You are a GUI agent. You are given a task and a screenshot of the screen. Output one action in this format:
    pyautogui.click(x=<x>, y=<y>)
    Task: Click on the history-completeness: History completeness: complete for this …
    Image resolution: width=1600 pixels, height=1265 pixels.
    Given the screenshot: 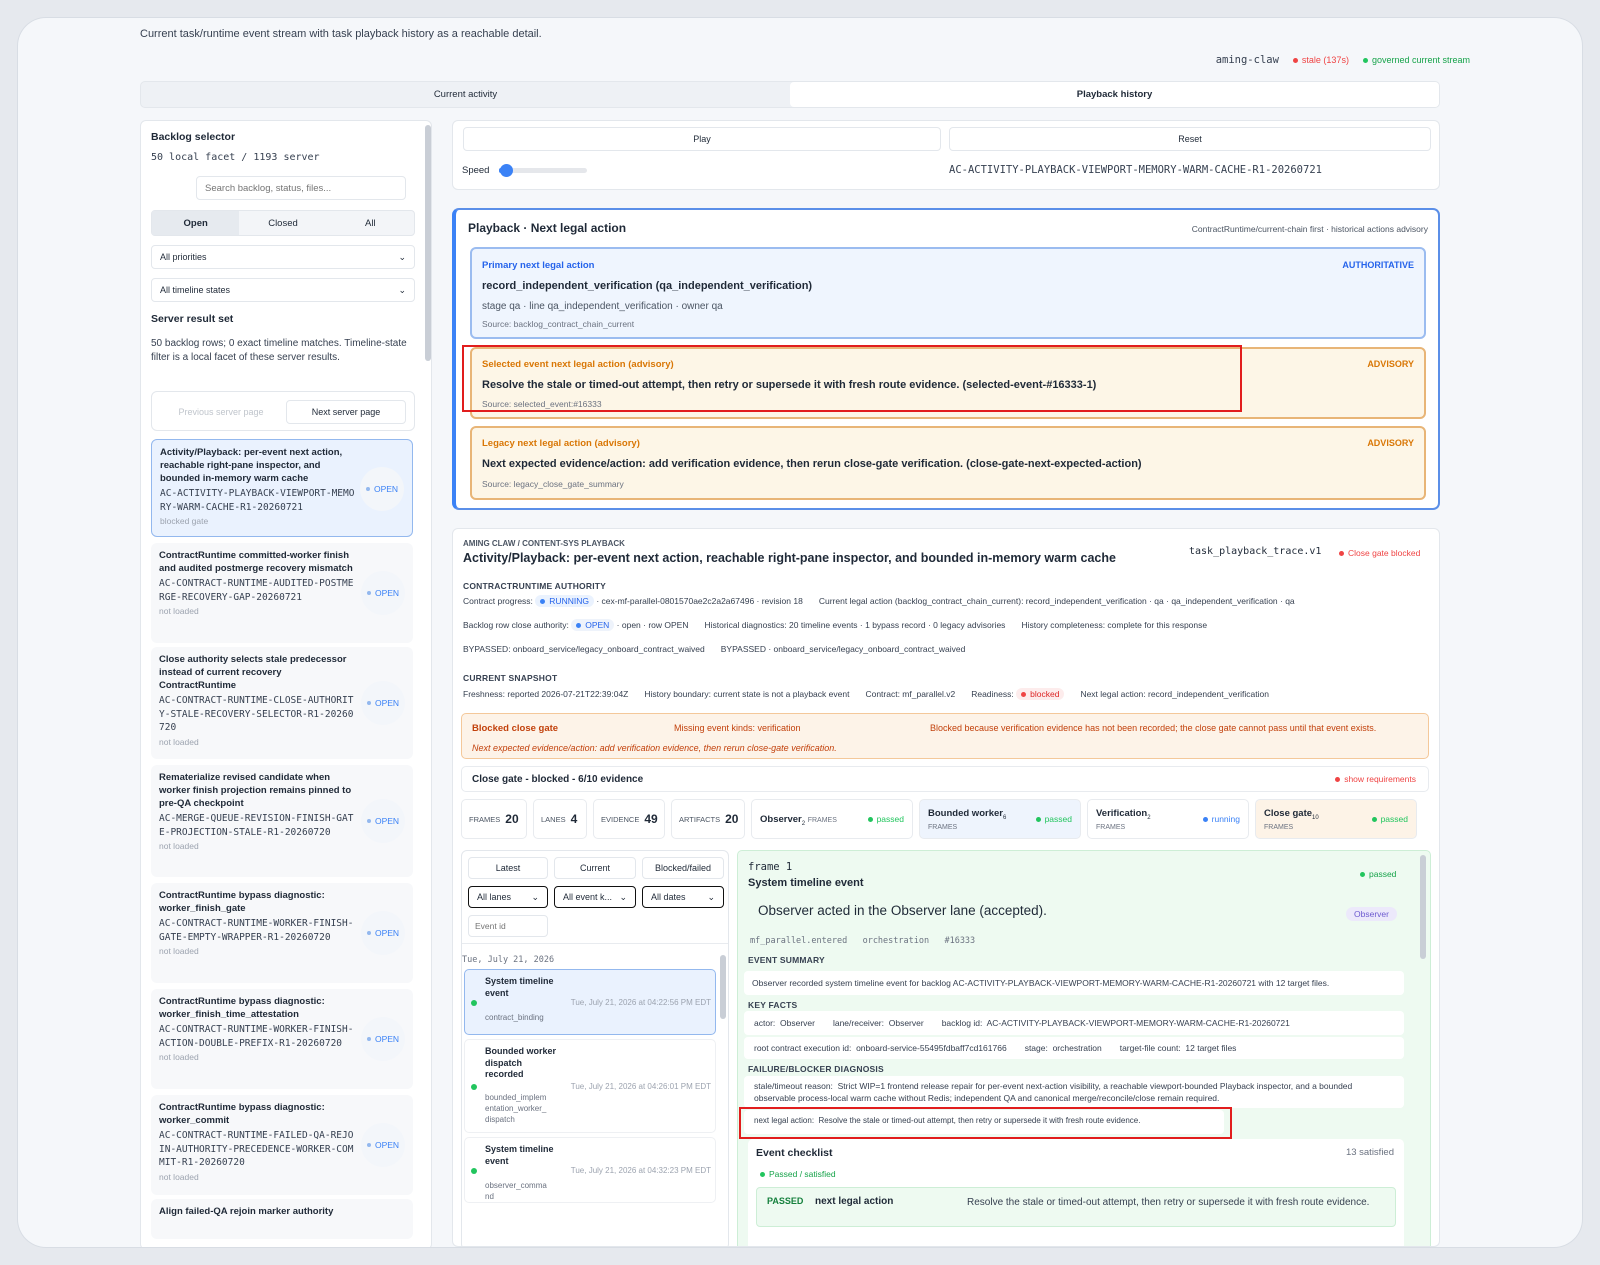 What is the action you would take?
    pyautogui.click(x=1114, y=625)
    